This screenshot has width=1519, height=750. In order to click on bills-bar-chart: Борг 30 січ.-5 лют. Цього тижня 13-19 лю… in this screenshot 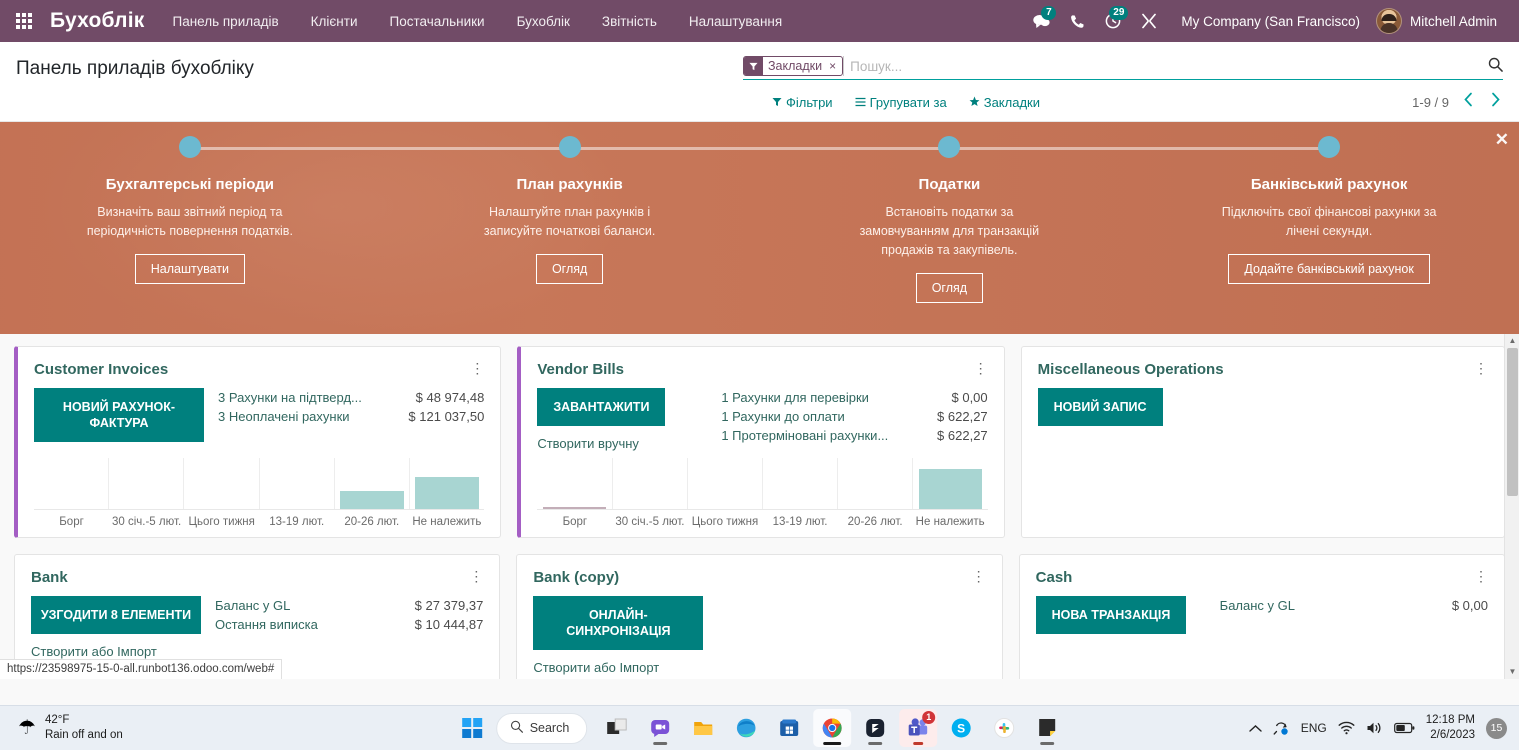, I will do `click(762, 497)`.